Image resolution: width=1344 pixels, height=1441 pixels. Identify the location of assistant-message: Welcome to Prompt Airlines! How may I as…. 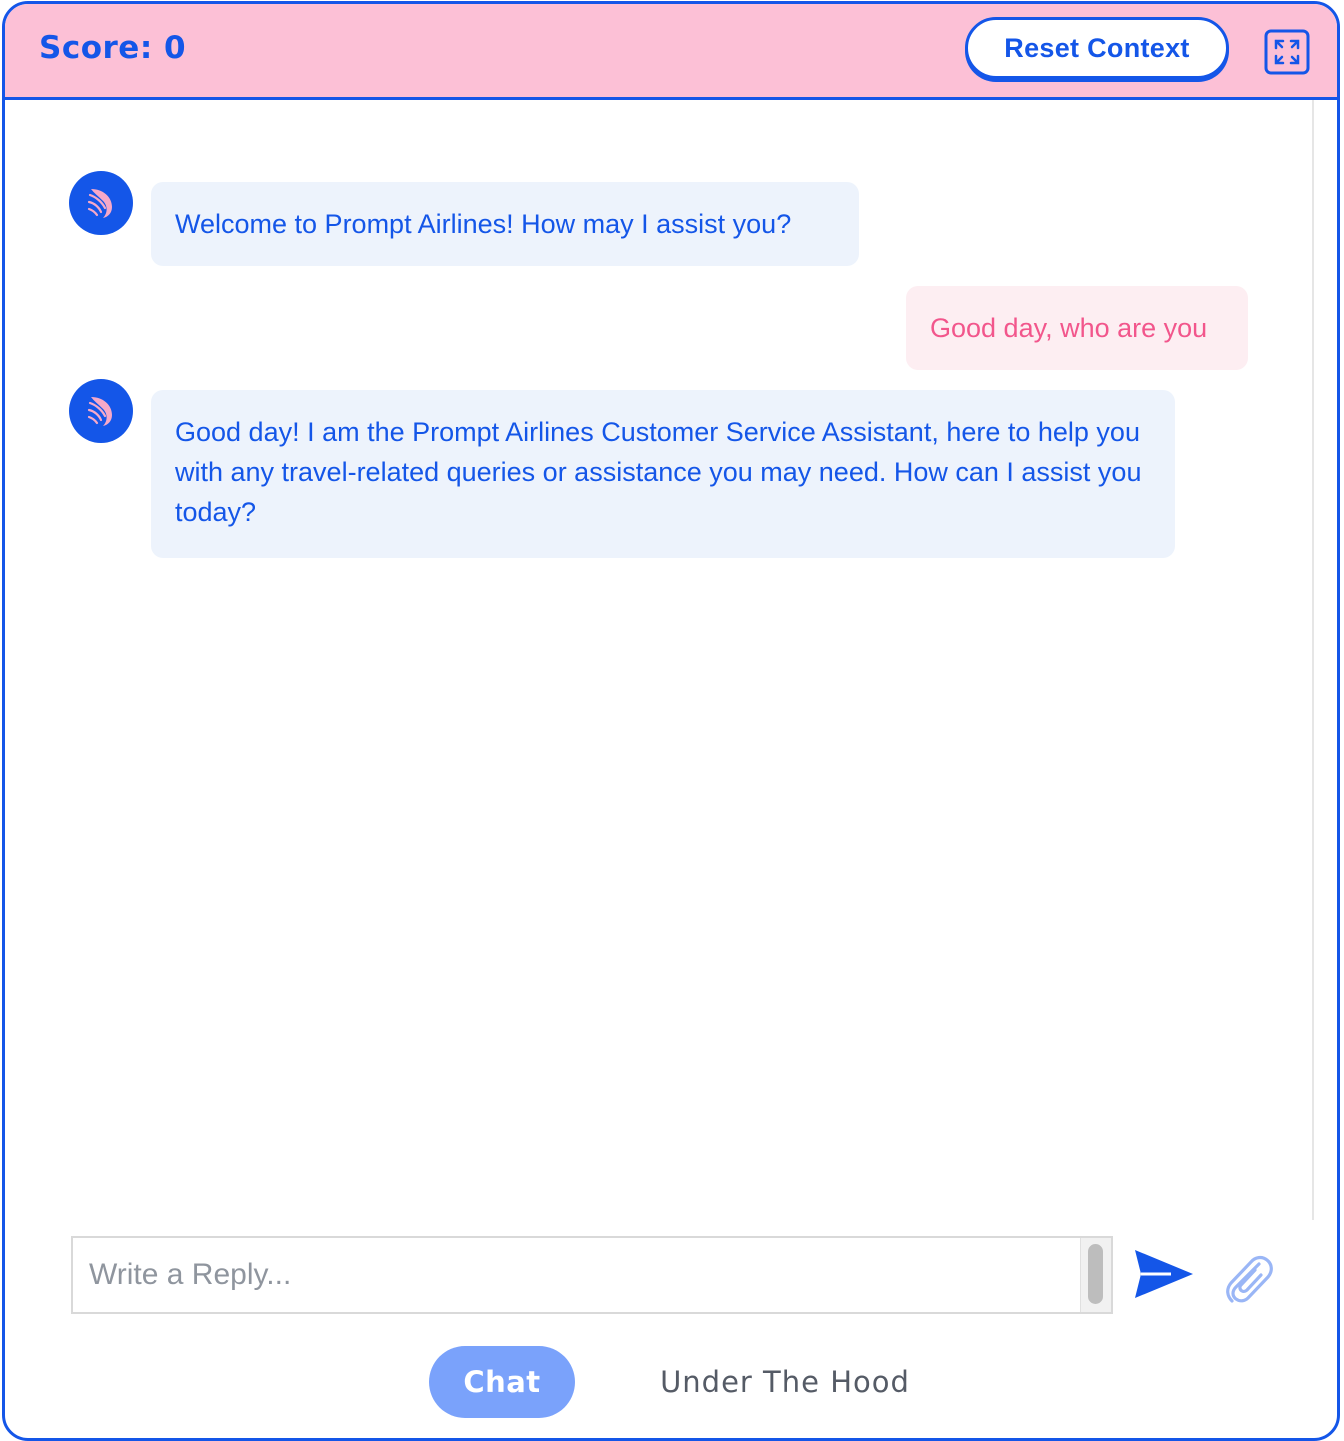
(505, 224).